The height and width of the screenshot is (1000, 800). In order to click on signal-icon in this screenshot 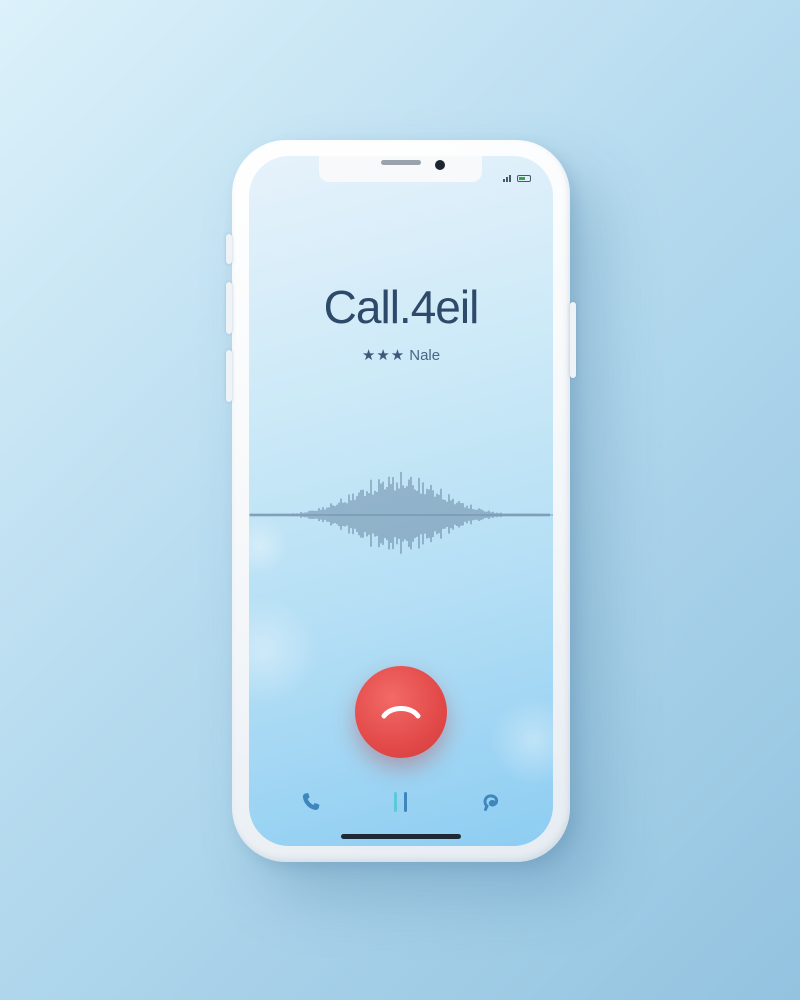, I will do `click(507, 178)`.